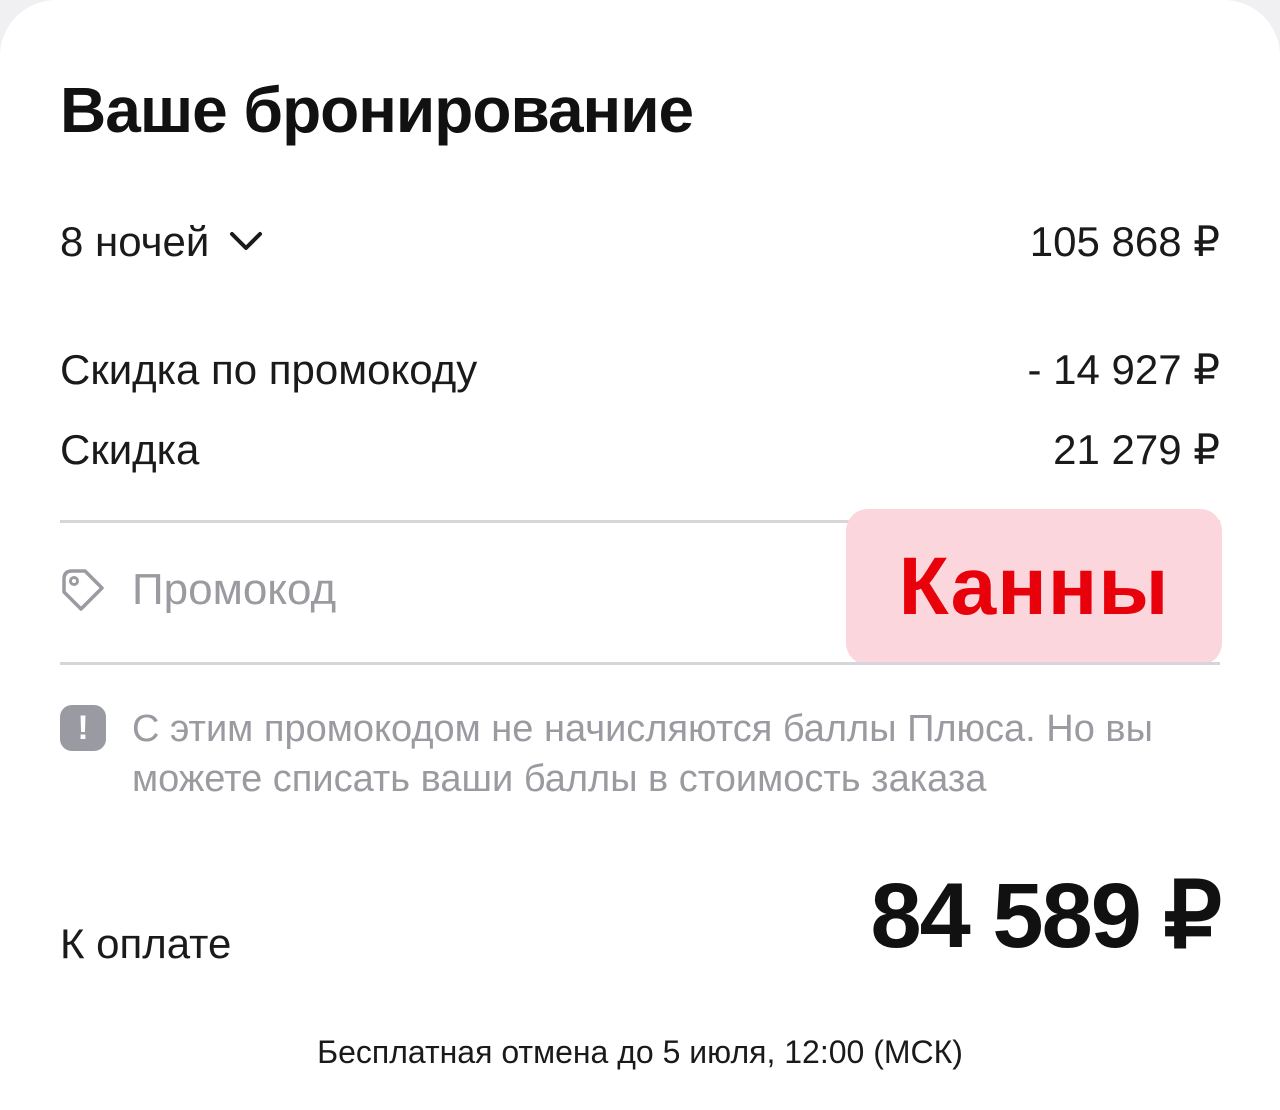 The height and width of the screenshot is (1110, 1280). What do you see at coordinates (640, 663) in the screenshot?
I see `divider` at bounding box center [640, 663].